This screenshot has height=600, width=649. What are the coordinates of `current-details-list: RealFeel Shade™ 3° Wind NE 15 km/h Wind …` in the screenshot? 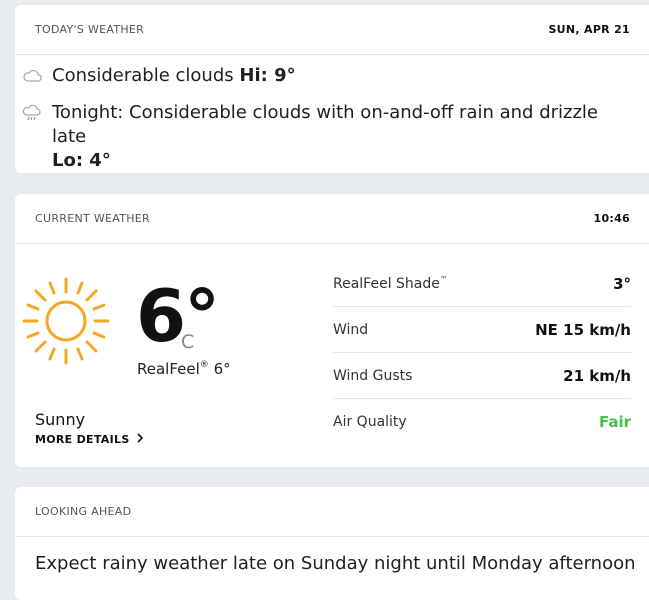 It's located at (482, 353).